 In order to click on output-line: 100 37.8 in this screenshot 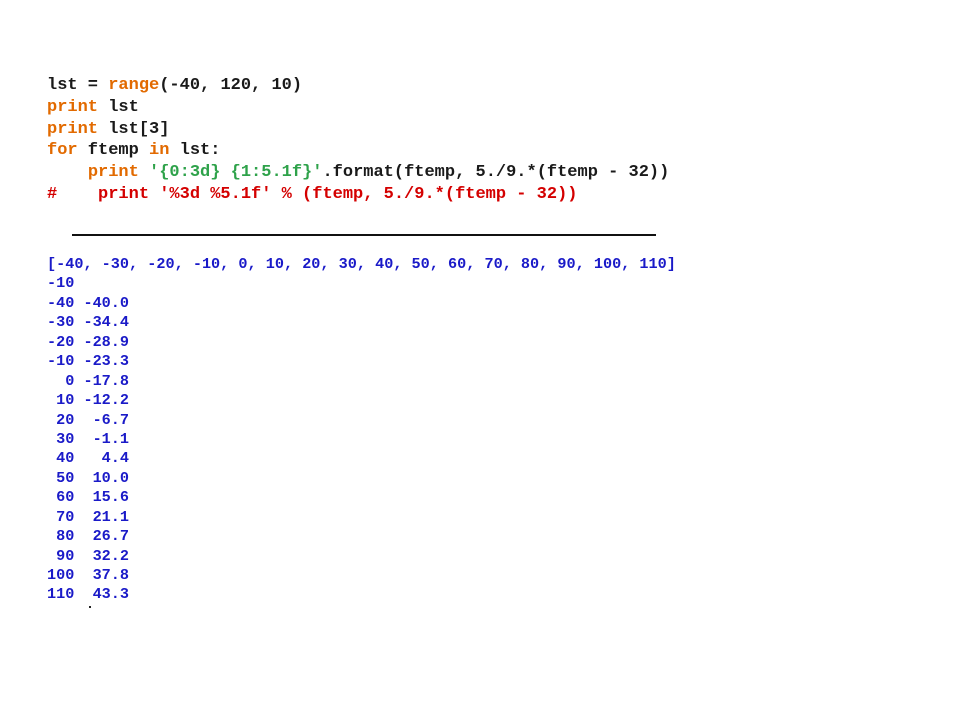, I will do `click(88, 575)`.